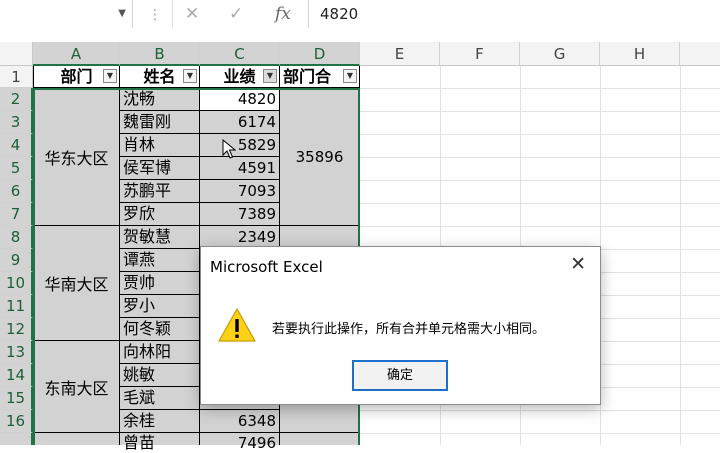  What do you see at coordinates (16, 122) in the screenshot?
I see `row-header-3: 3` at bounding box center [16, 122].